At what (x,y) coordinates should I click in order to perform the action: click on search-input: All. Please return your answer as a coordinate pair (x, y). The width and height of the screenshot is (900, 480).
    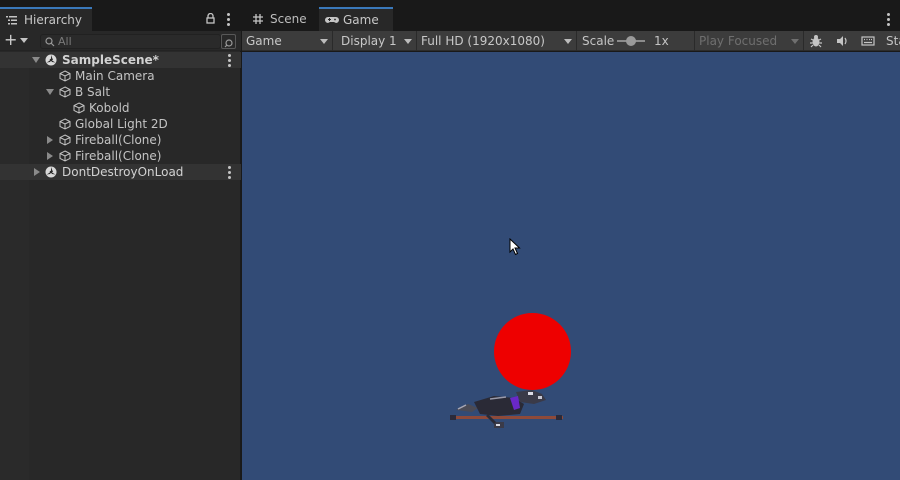
    Looking at the image, I should click on (130, 41).